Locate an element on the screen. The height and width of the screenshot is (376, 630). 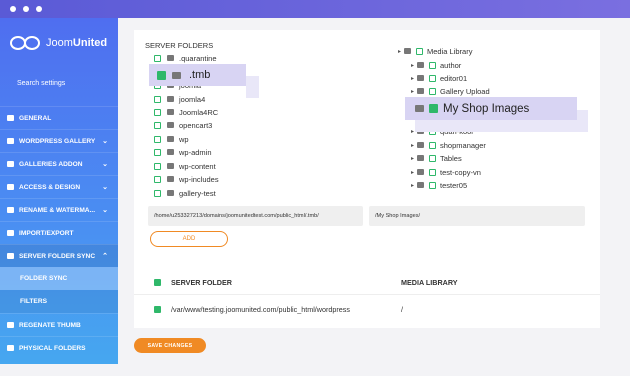
window-dot-icon is located at coordinates (39, 9).